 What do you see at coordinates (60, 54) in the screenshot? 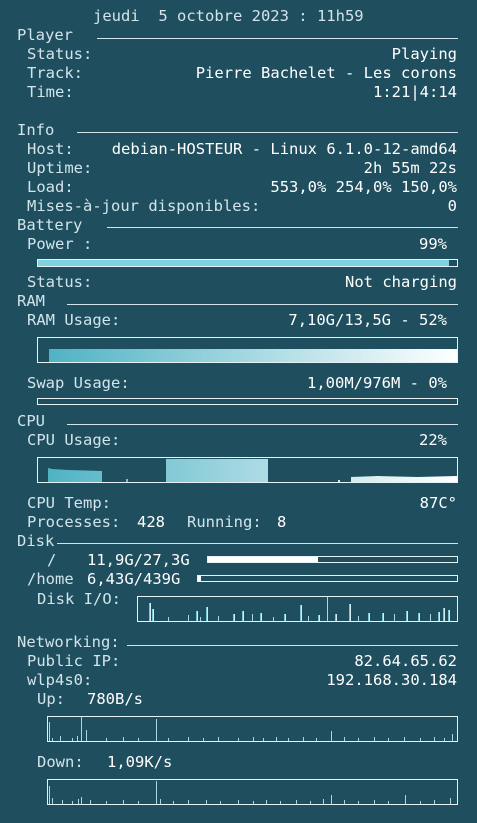
I see `player-status-label: Status:` at bounding box center [60, 54].